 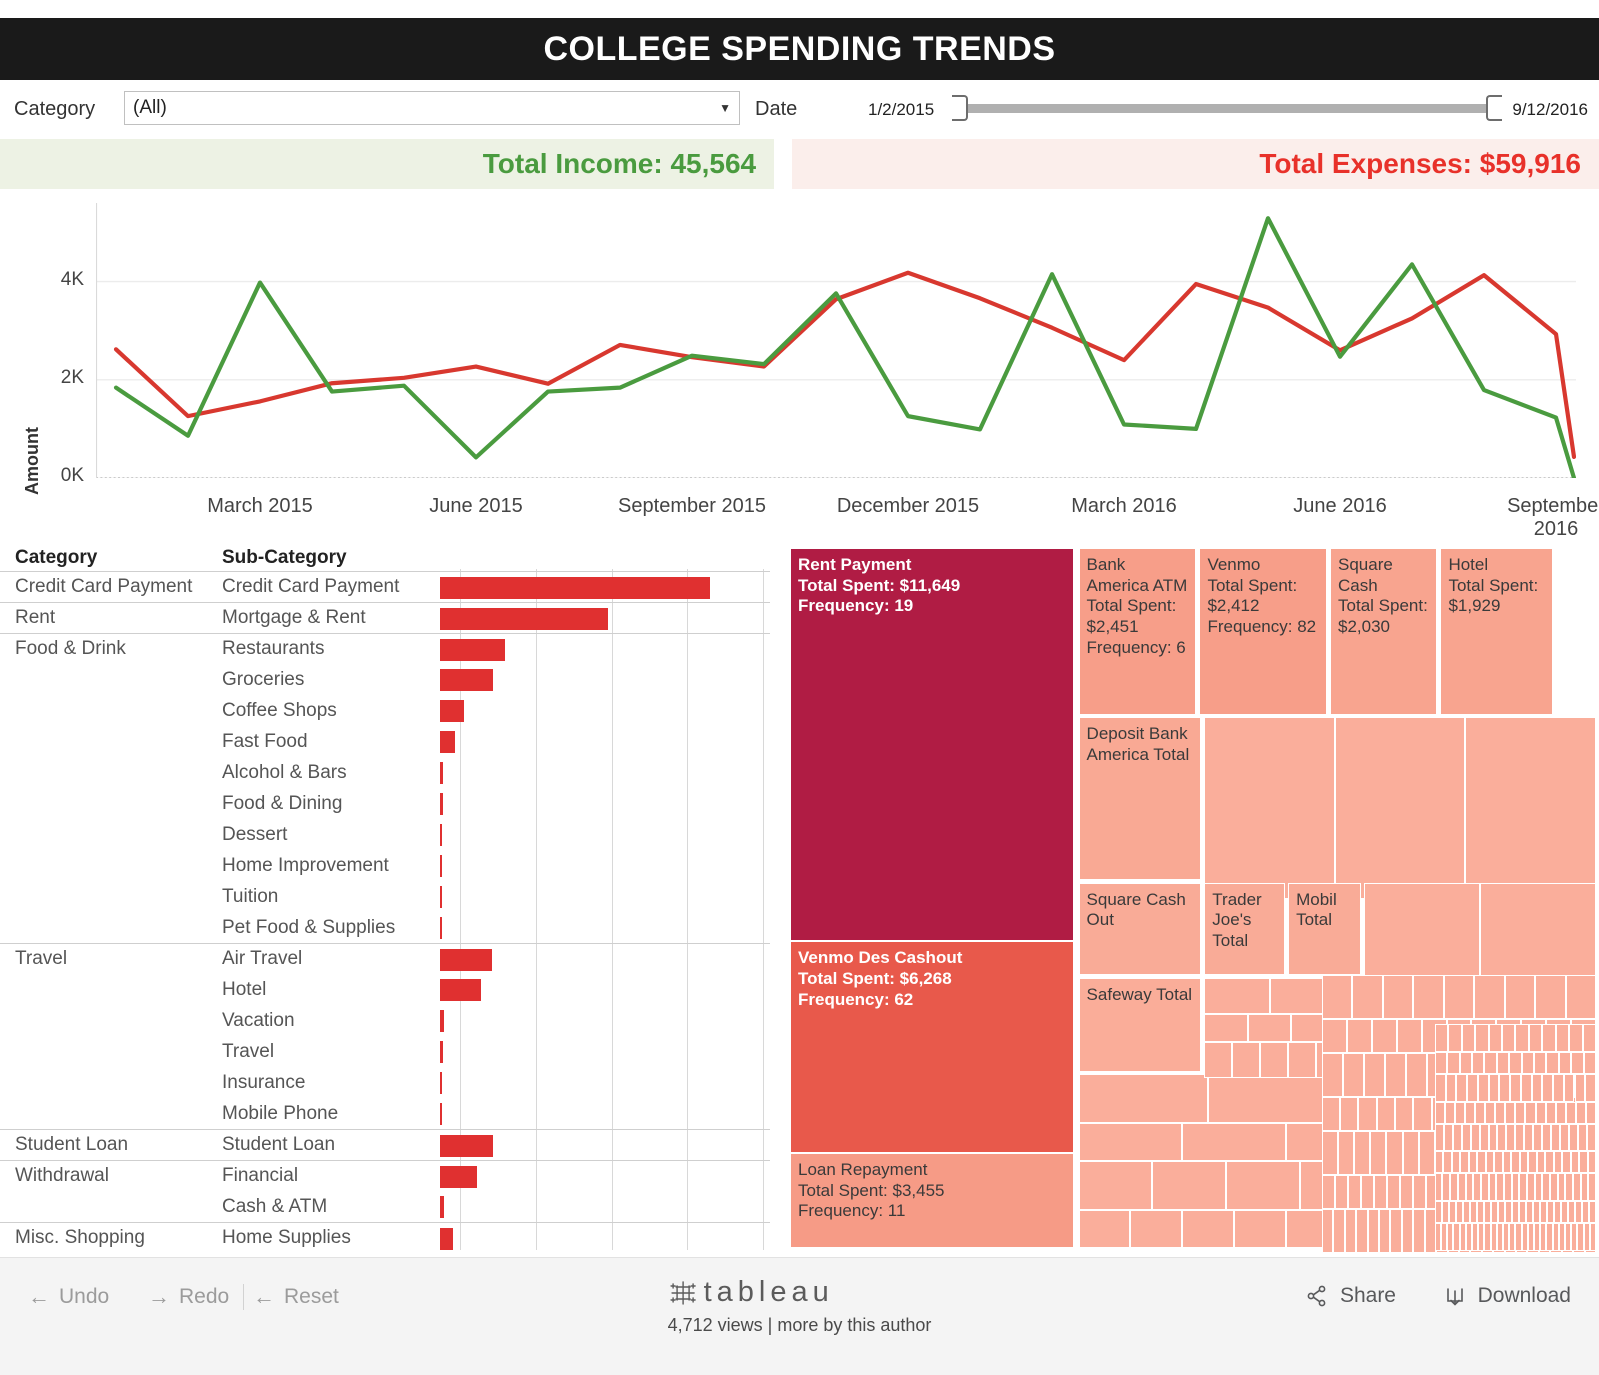 What do you see at coordinates (385, 1082) in the screenshot?
I see `table-row: Insurance` at bounding box center [385, 1082].